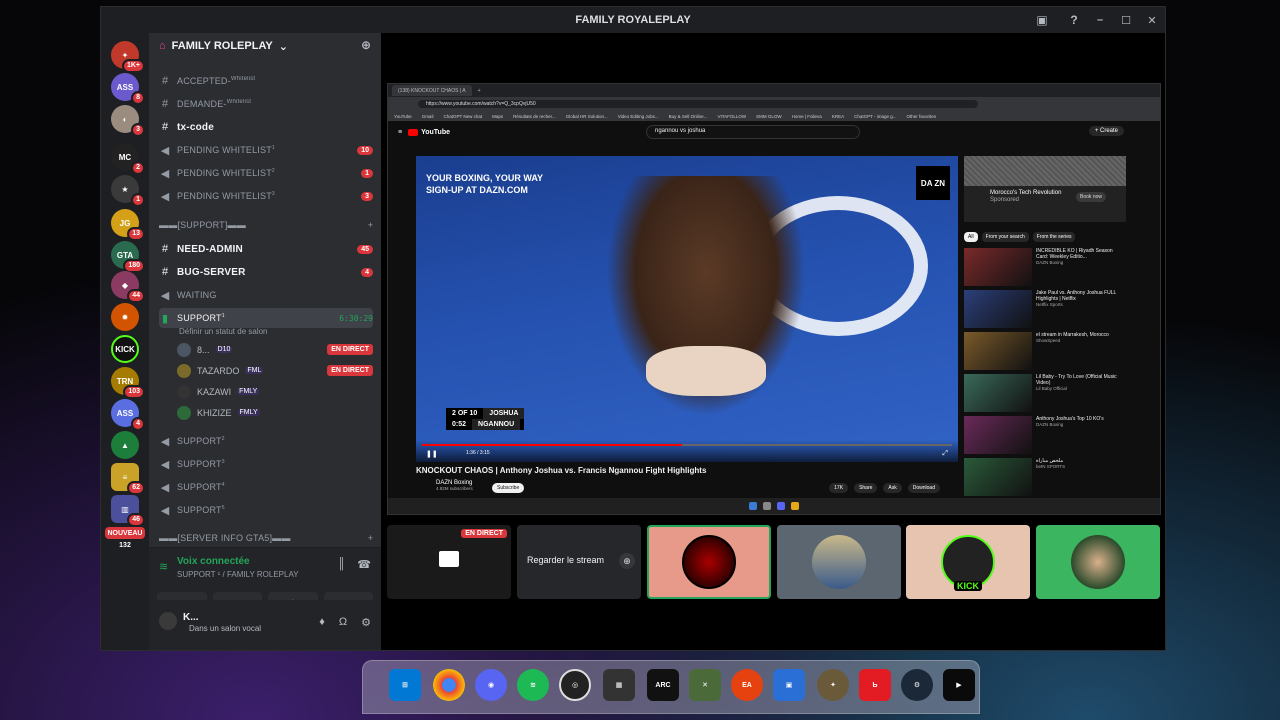 The image size is (1280, 720). What do you see at coordinates (275, 349) in the screenshot?
I see `voice-user: 8... D10 EN DIRECT` at bounding box center [275, 349].